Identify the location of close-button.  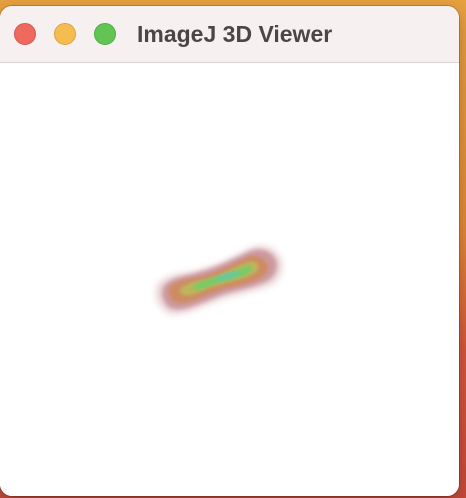
(25, 34).